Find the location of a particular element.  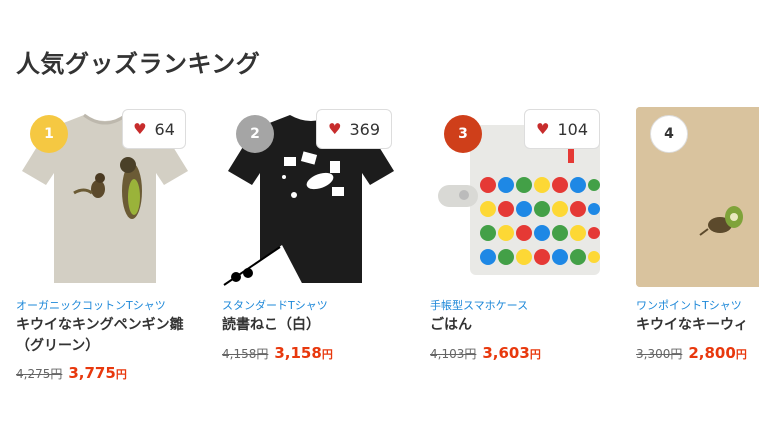

rank-badge: 2 is located at coordinates (255, 134).